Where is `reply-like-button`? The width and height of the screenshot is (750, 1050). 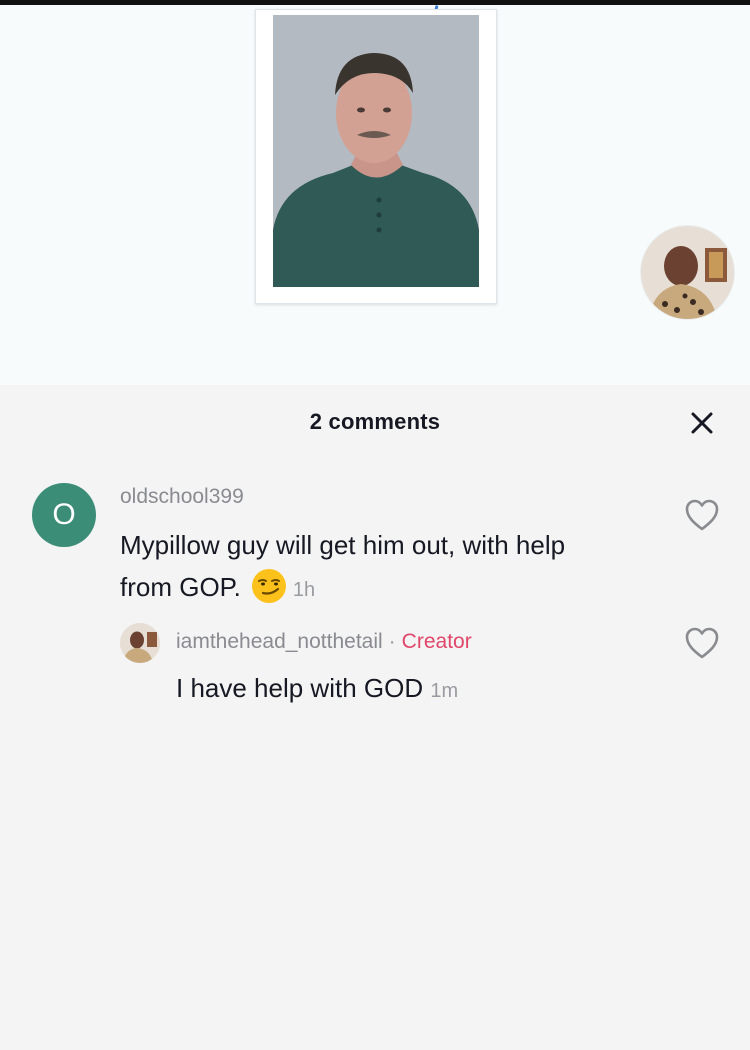 reply-like-button is located at coordinates (702, 643).